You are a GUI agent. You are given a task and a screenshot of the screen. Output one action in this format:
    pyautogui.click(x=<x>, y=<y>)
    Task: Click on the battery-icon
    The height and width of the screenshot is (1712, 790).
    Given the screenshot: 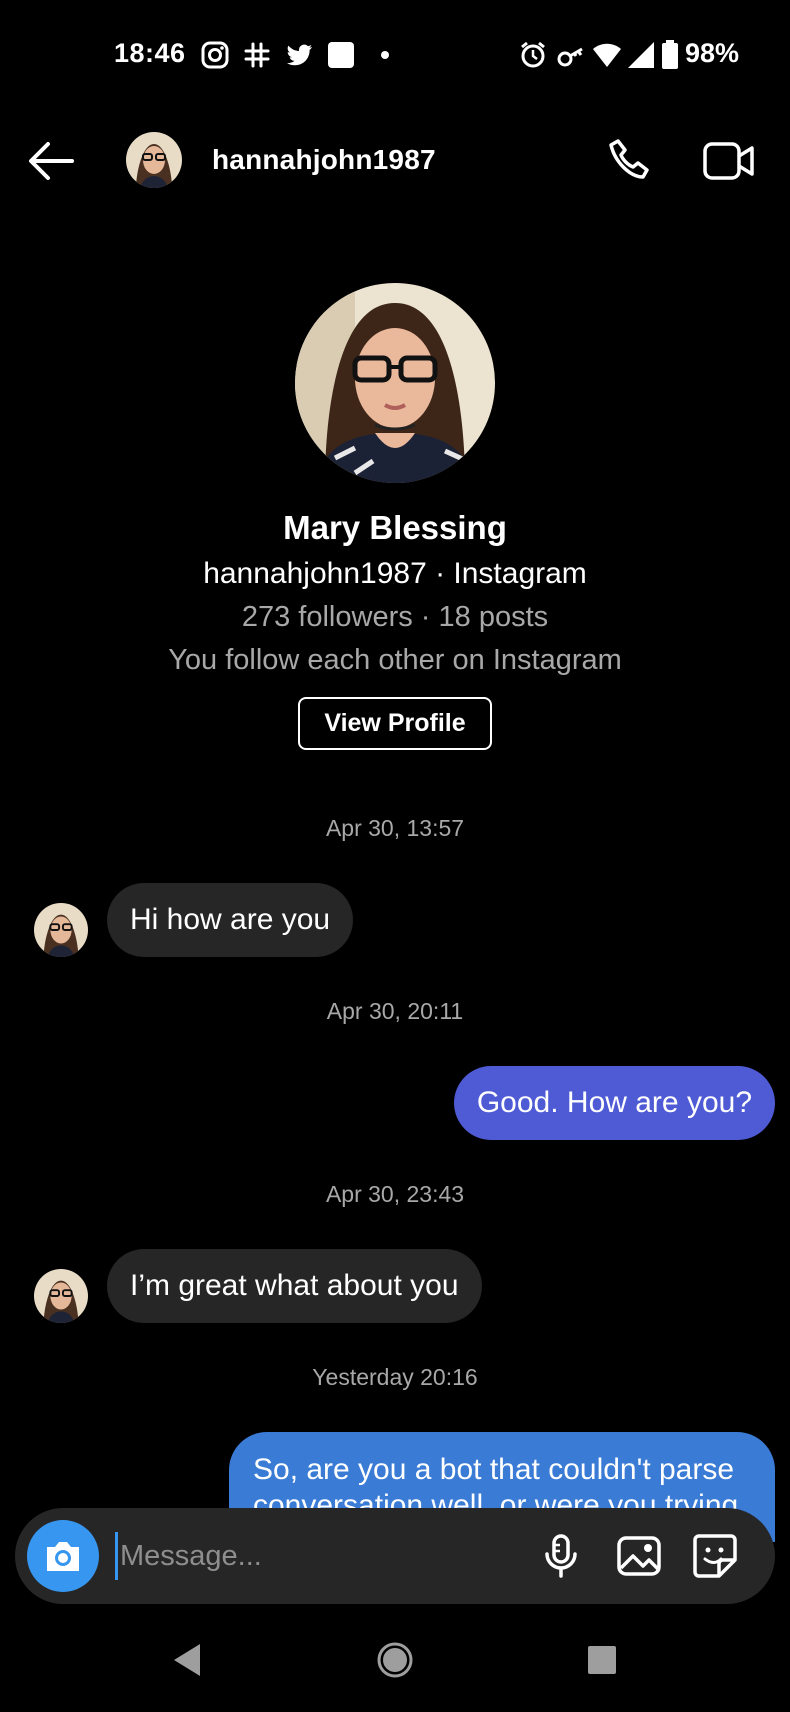 What is the action you would take?
    pyautogui.click(x=670, y=54)
    